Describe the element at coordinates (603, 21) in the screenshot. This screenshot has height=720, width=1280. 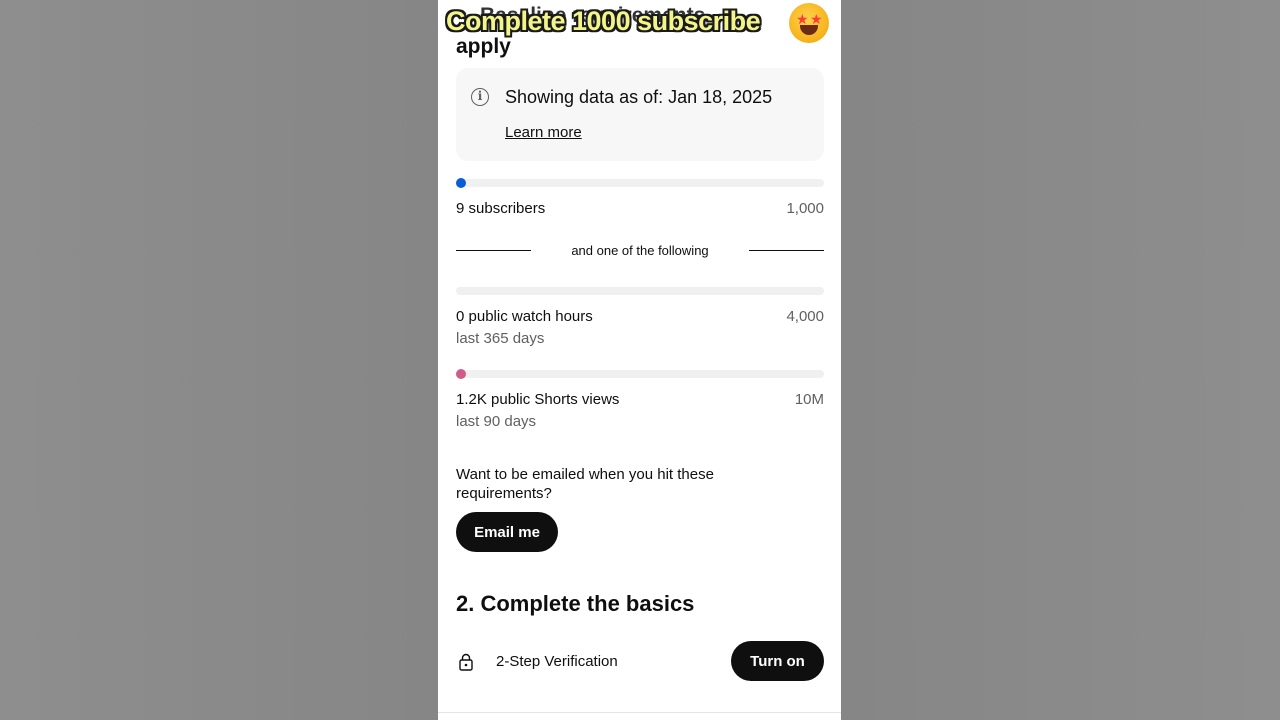
I see `video-caption-overlay: Complete 1000 subscribe` at that location.